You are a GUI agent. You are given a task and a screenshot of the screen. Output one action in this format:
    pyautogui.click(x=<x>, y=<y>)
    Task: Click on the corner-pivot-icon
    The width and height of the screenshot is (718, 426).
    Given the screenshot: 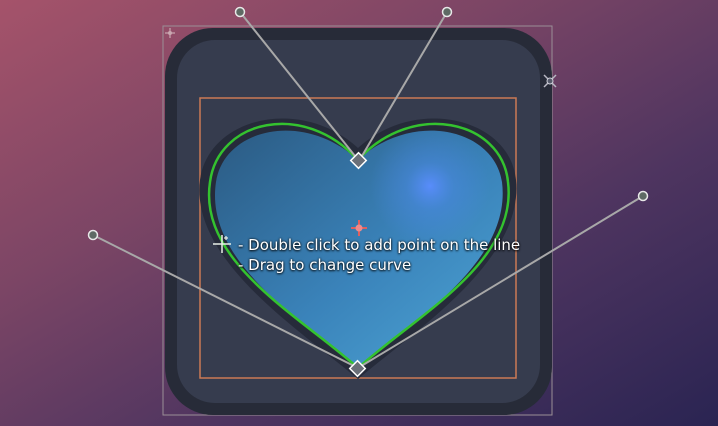 What is the action you would take?
    pyautogui.click(x=170, y=33)
    